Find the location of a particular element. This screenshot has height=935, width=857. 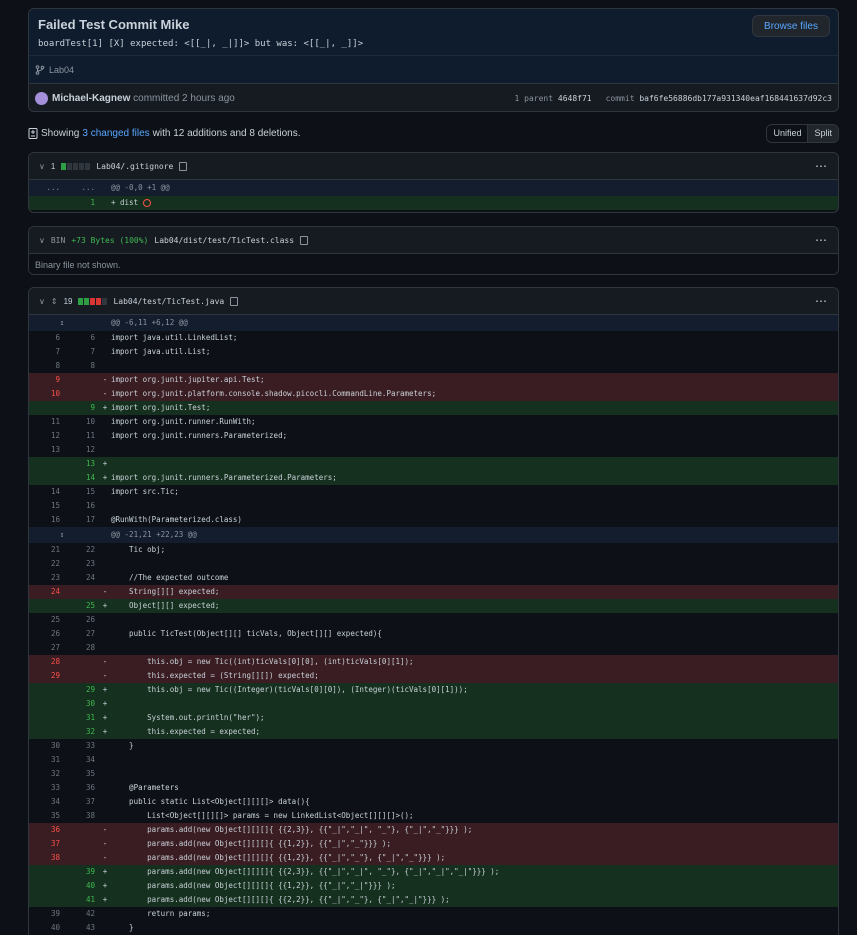

branch-name: Lab04 is located at coordinates (61, 70).